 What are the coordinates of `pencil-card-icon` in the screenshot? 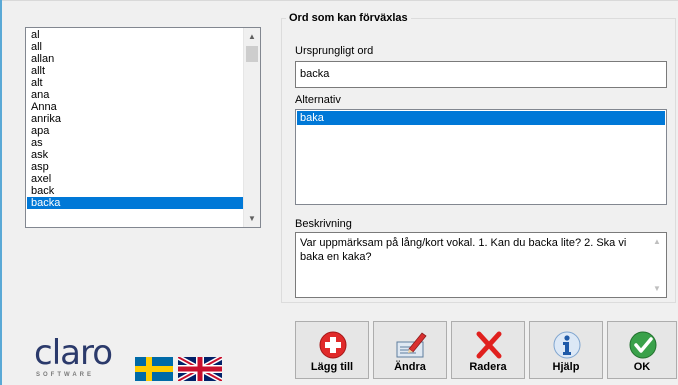 It's located at (411, 345).